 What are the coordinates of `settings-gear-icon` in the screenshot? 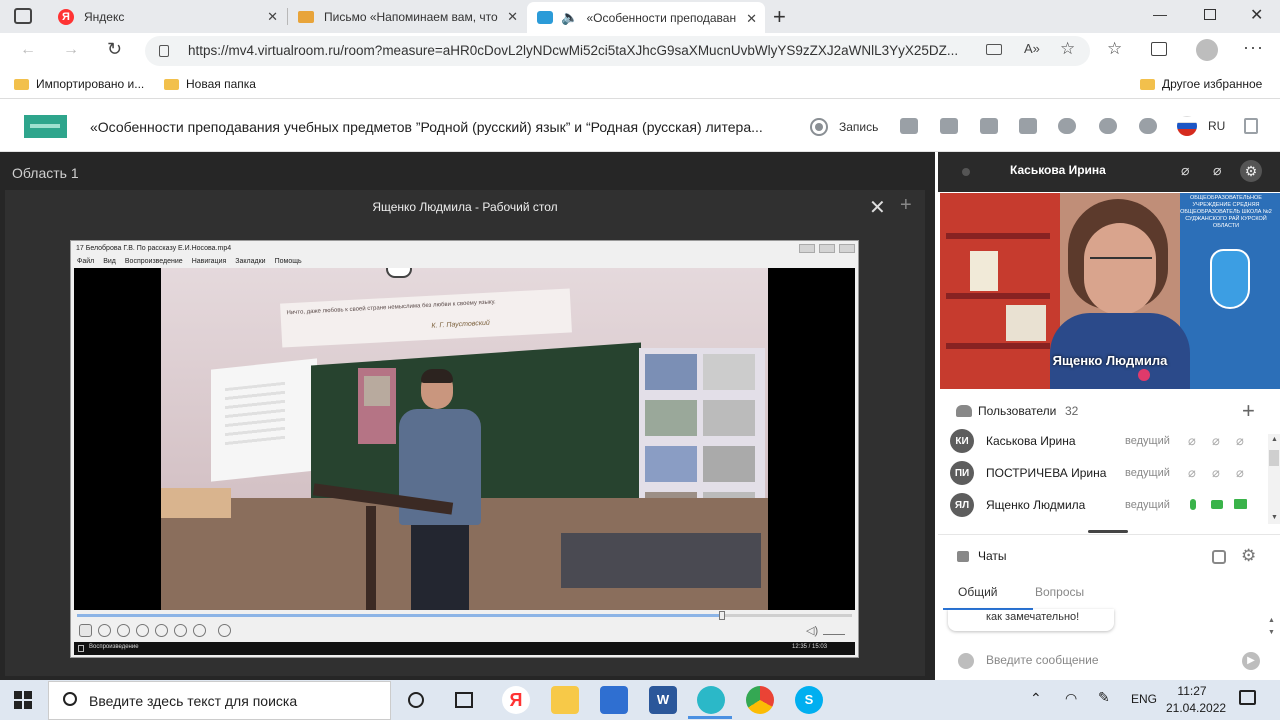 It's located at (1148, 126).